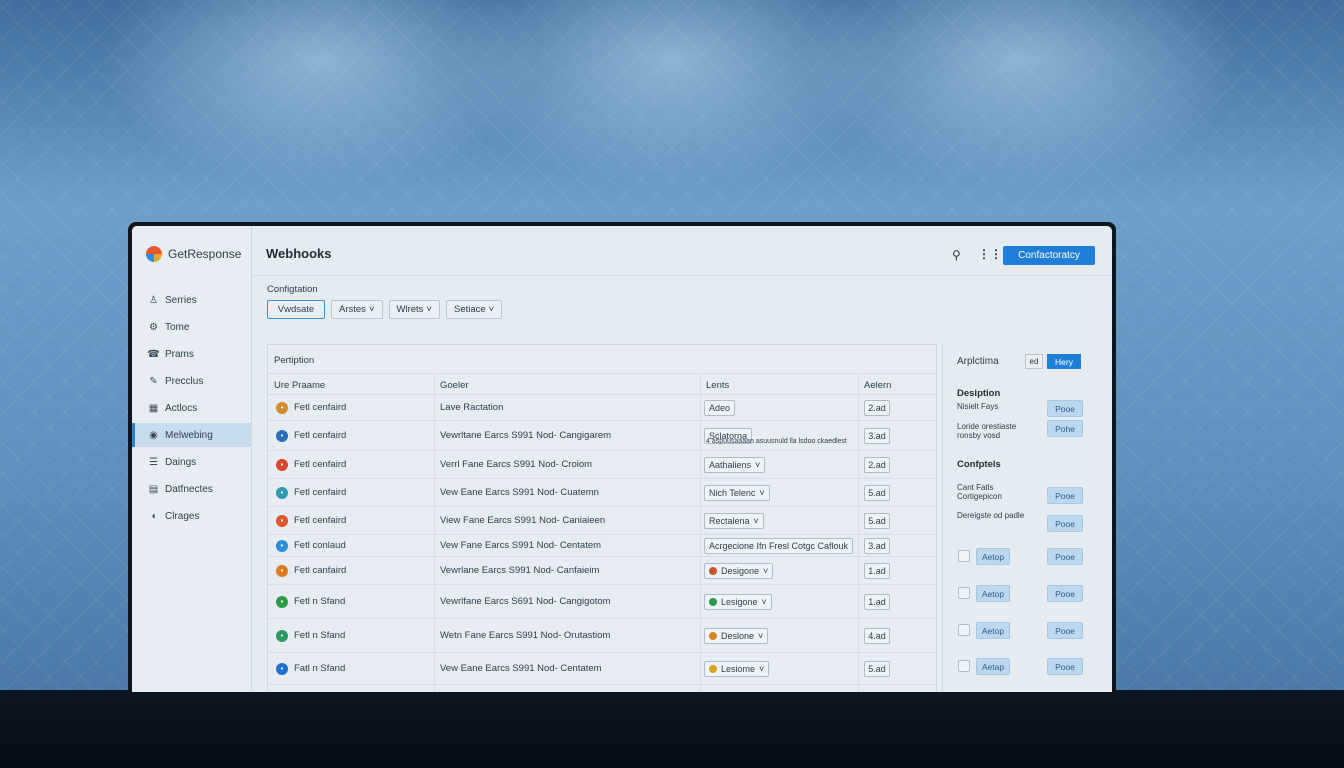  I want to click on filter-button: Wlrets ˅, so click(414, 309).